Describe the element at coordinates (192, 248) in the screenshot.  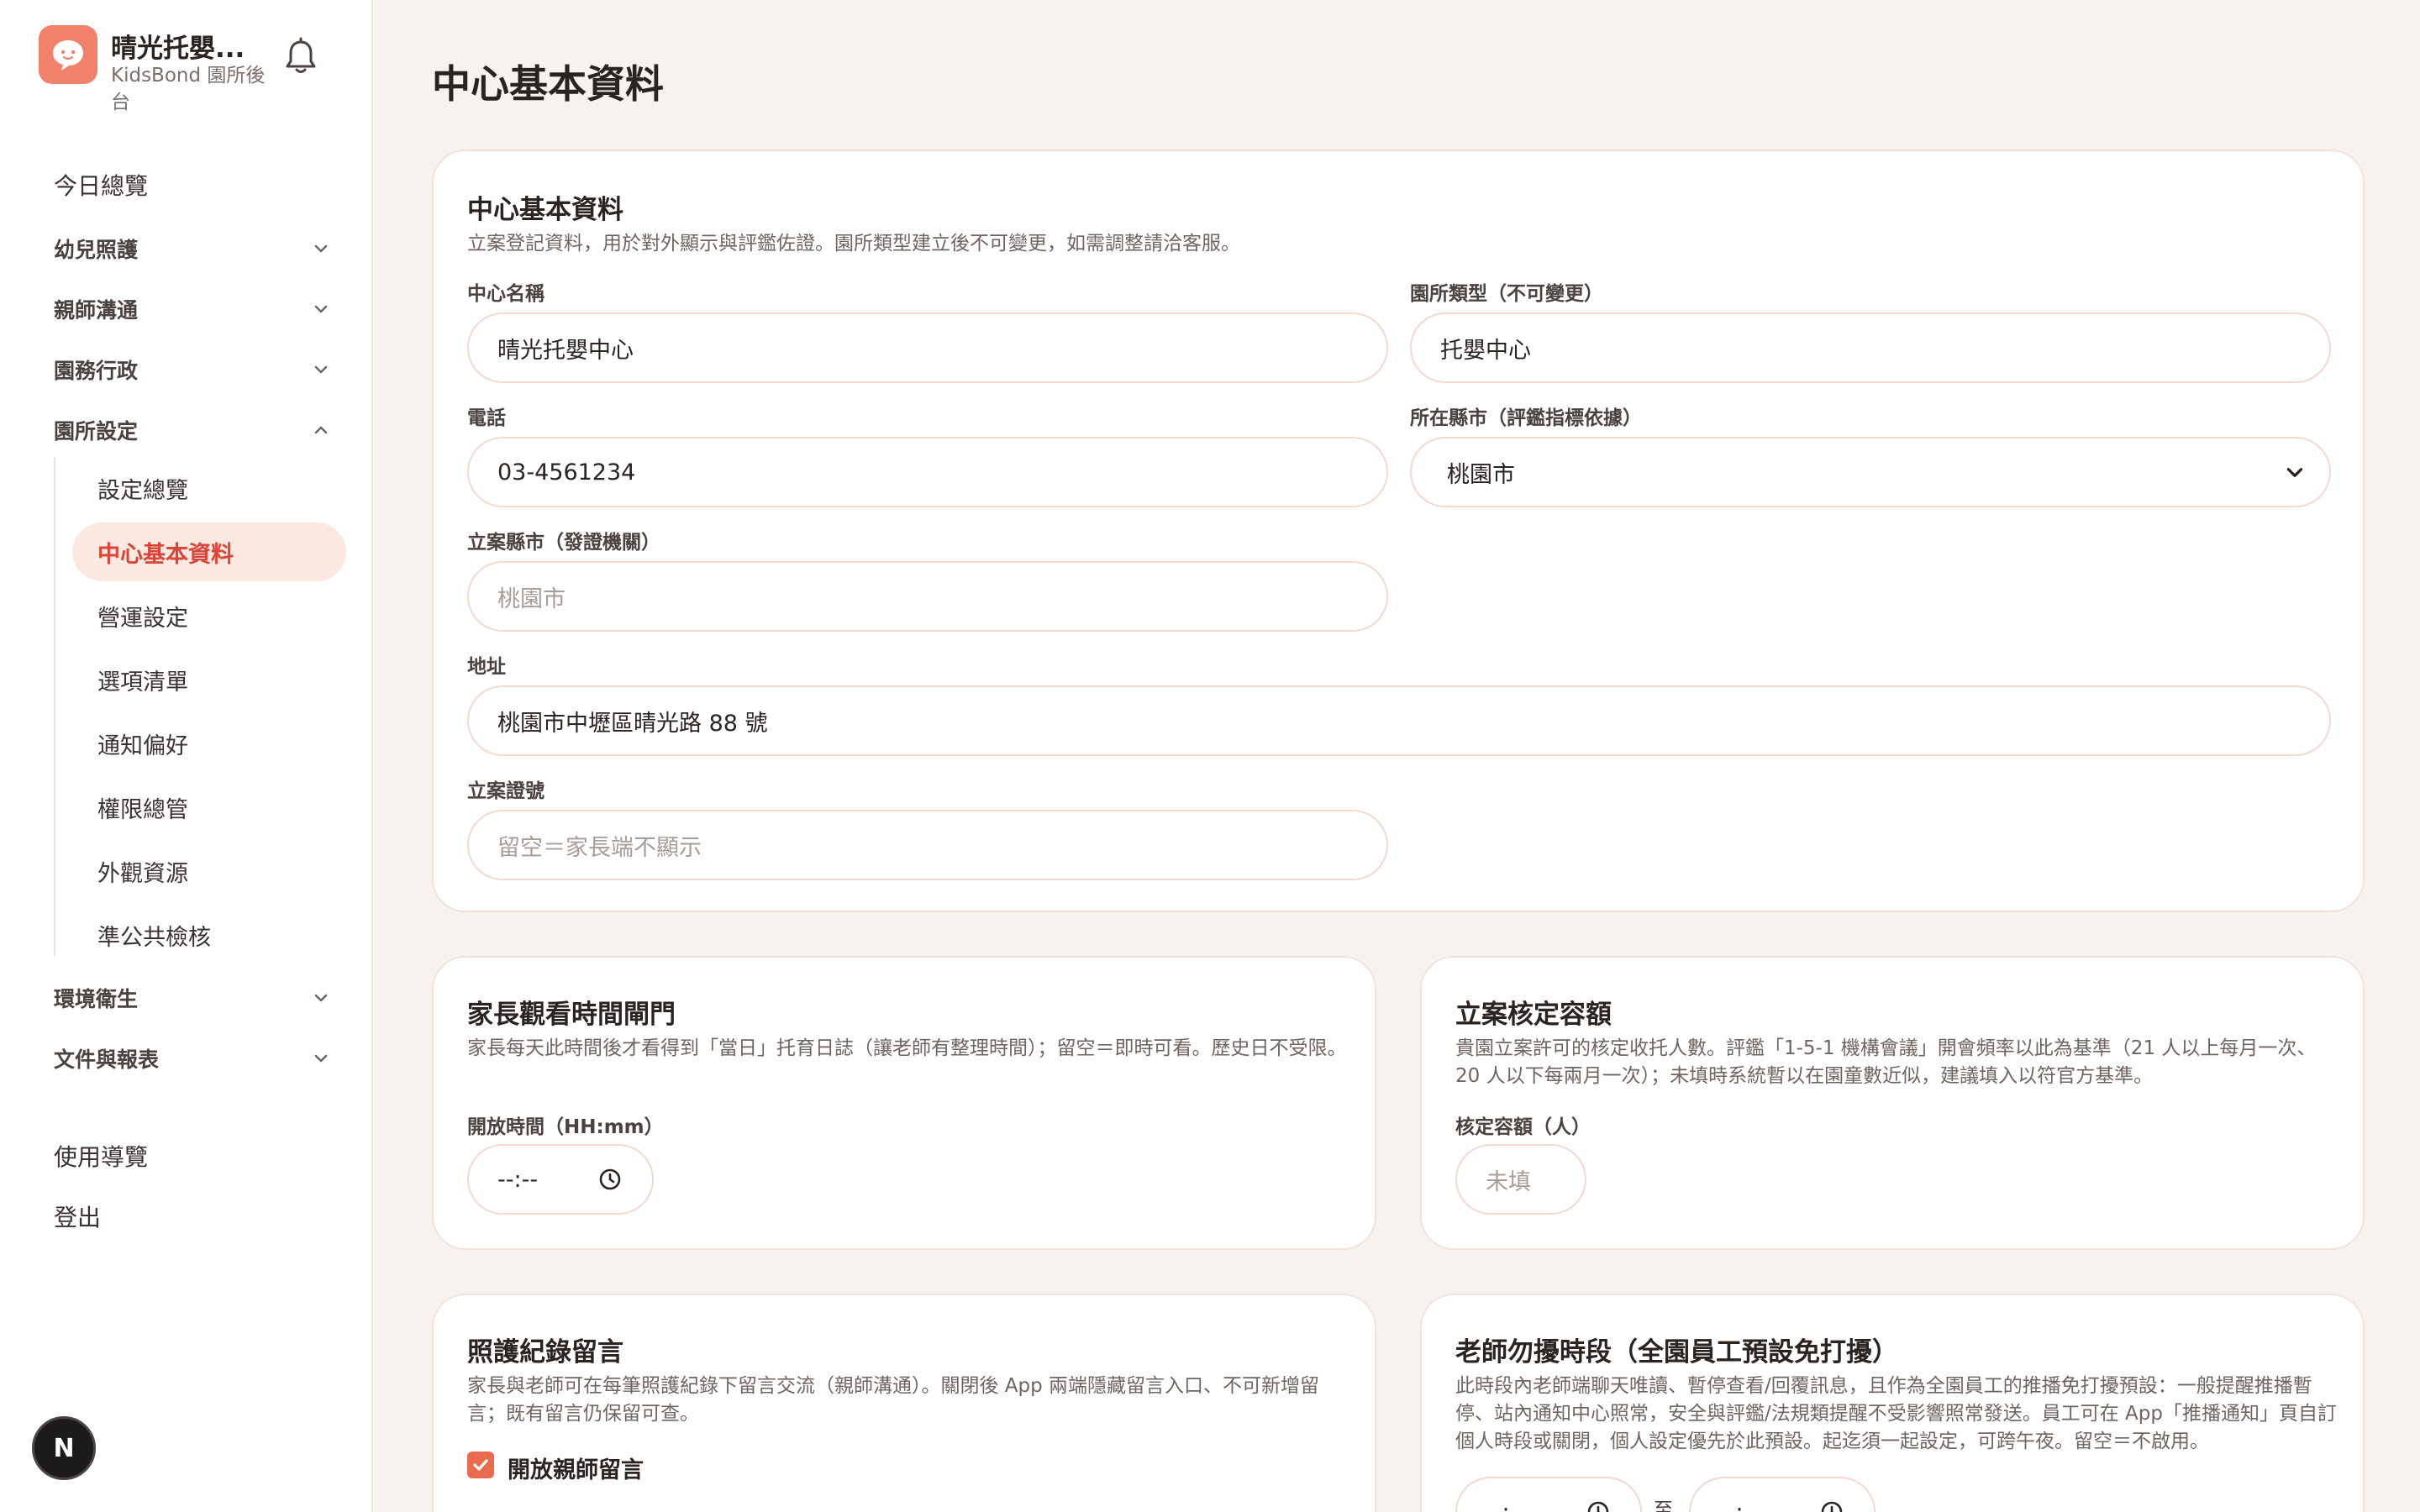
I see `sidebar-item-child-care: 幼兒照護` at that location.